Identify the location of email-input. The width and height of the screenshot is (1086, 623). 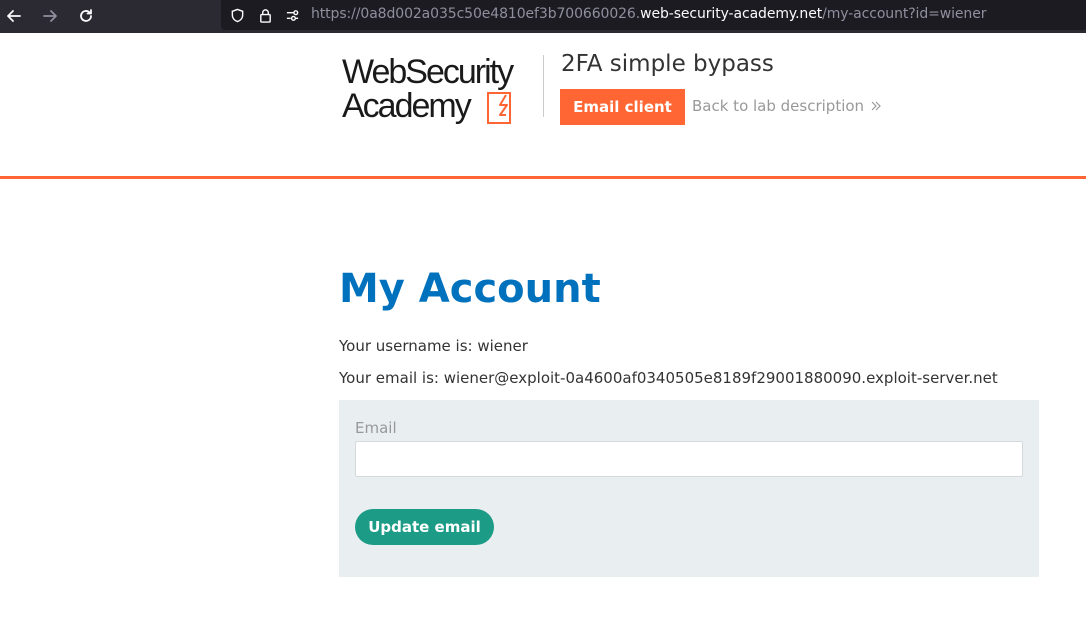
(689, 459).